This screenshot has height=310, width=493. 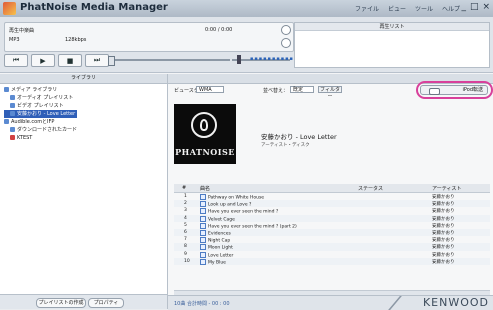 What do you see at coordinates (474, 7) in the screenshot?
I see `maximize-button: □` at bounding box center [474, 7].